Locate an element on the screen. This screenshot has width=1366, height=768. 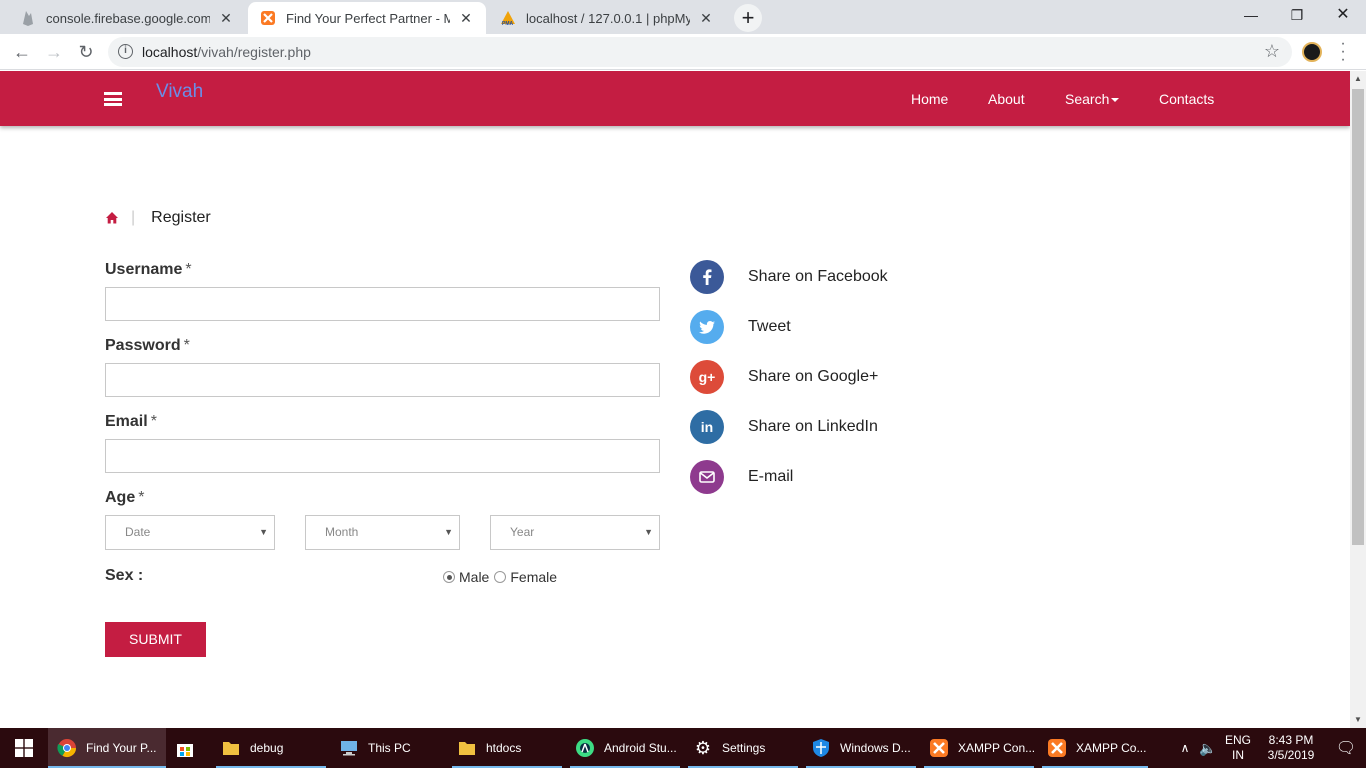
hamburger-menu-icon is located at coordinates (113, 99).